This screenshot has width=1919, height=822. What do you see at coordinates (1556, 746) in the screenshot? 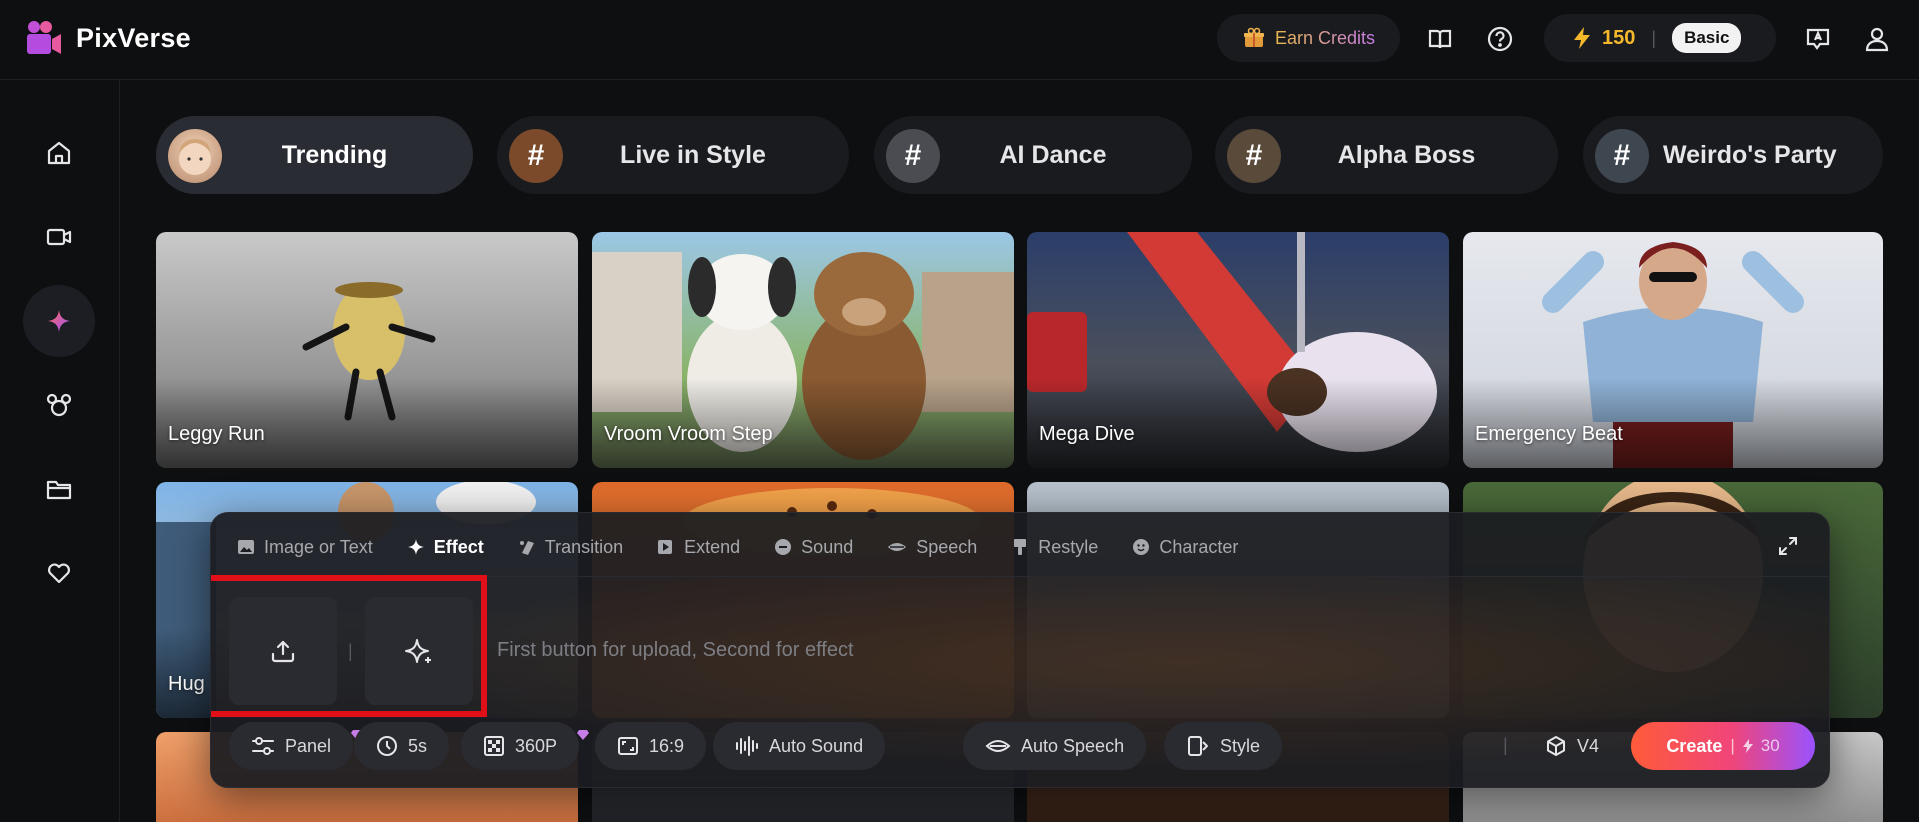
I see `cube-icon` at bounding box center [1556, 746].